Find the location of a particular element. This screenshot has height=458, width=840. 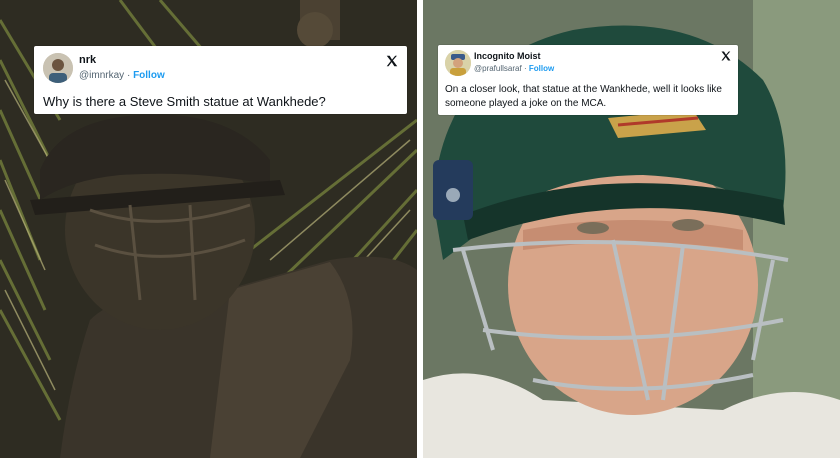

user-name: nrk is located at coordinates (87, 60).